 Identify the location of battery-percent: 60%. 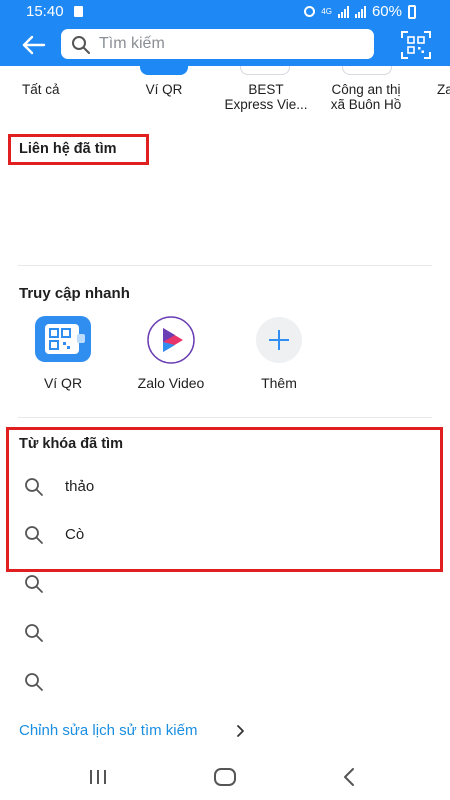
(386, 11).